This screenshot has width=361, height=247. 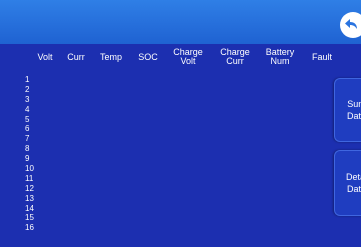 I want to click on column-header-temp: Temp, so click(x=110, y=56).